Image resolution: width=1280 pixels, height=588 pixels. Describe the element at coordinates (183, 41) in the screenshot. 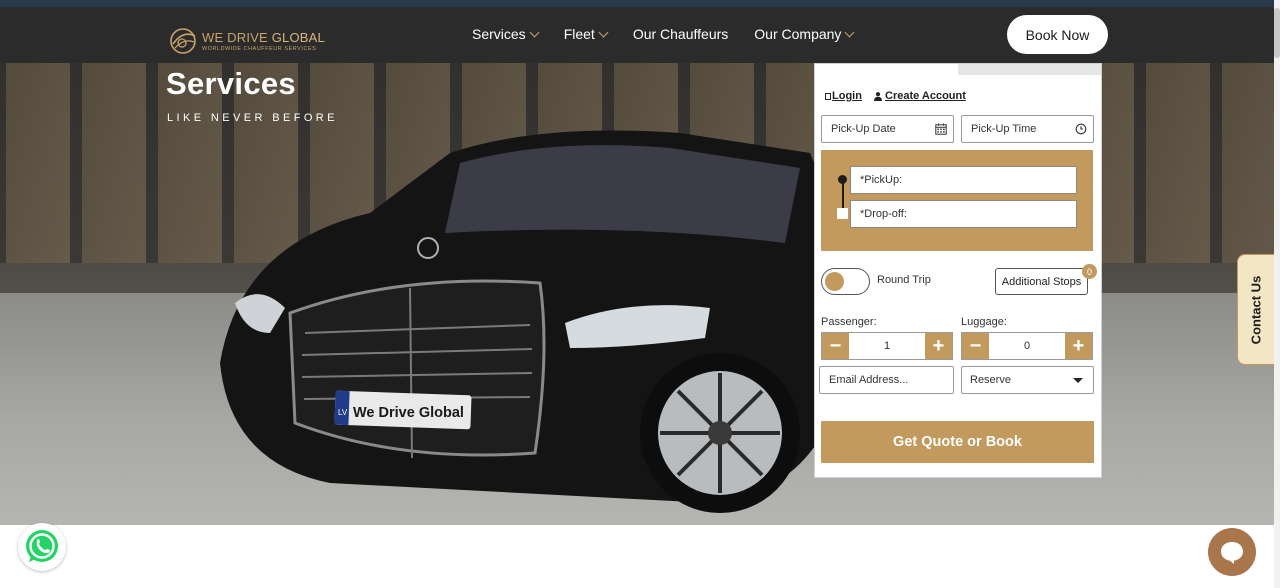

I see `globe-logo-icon` at that location.